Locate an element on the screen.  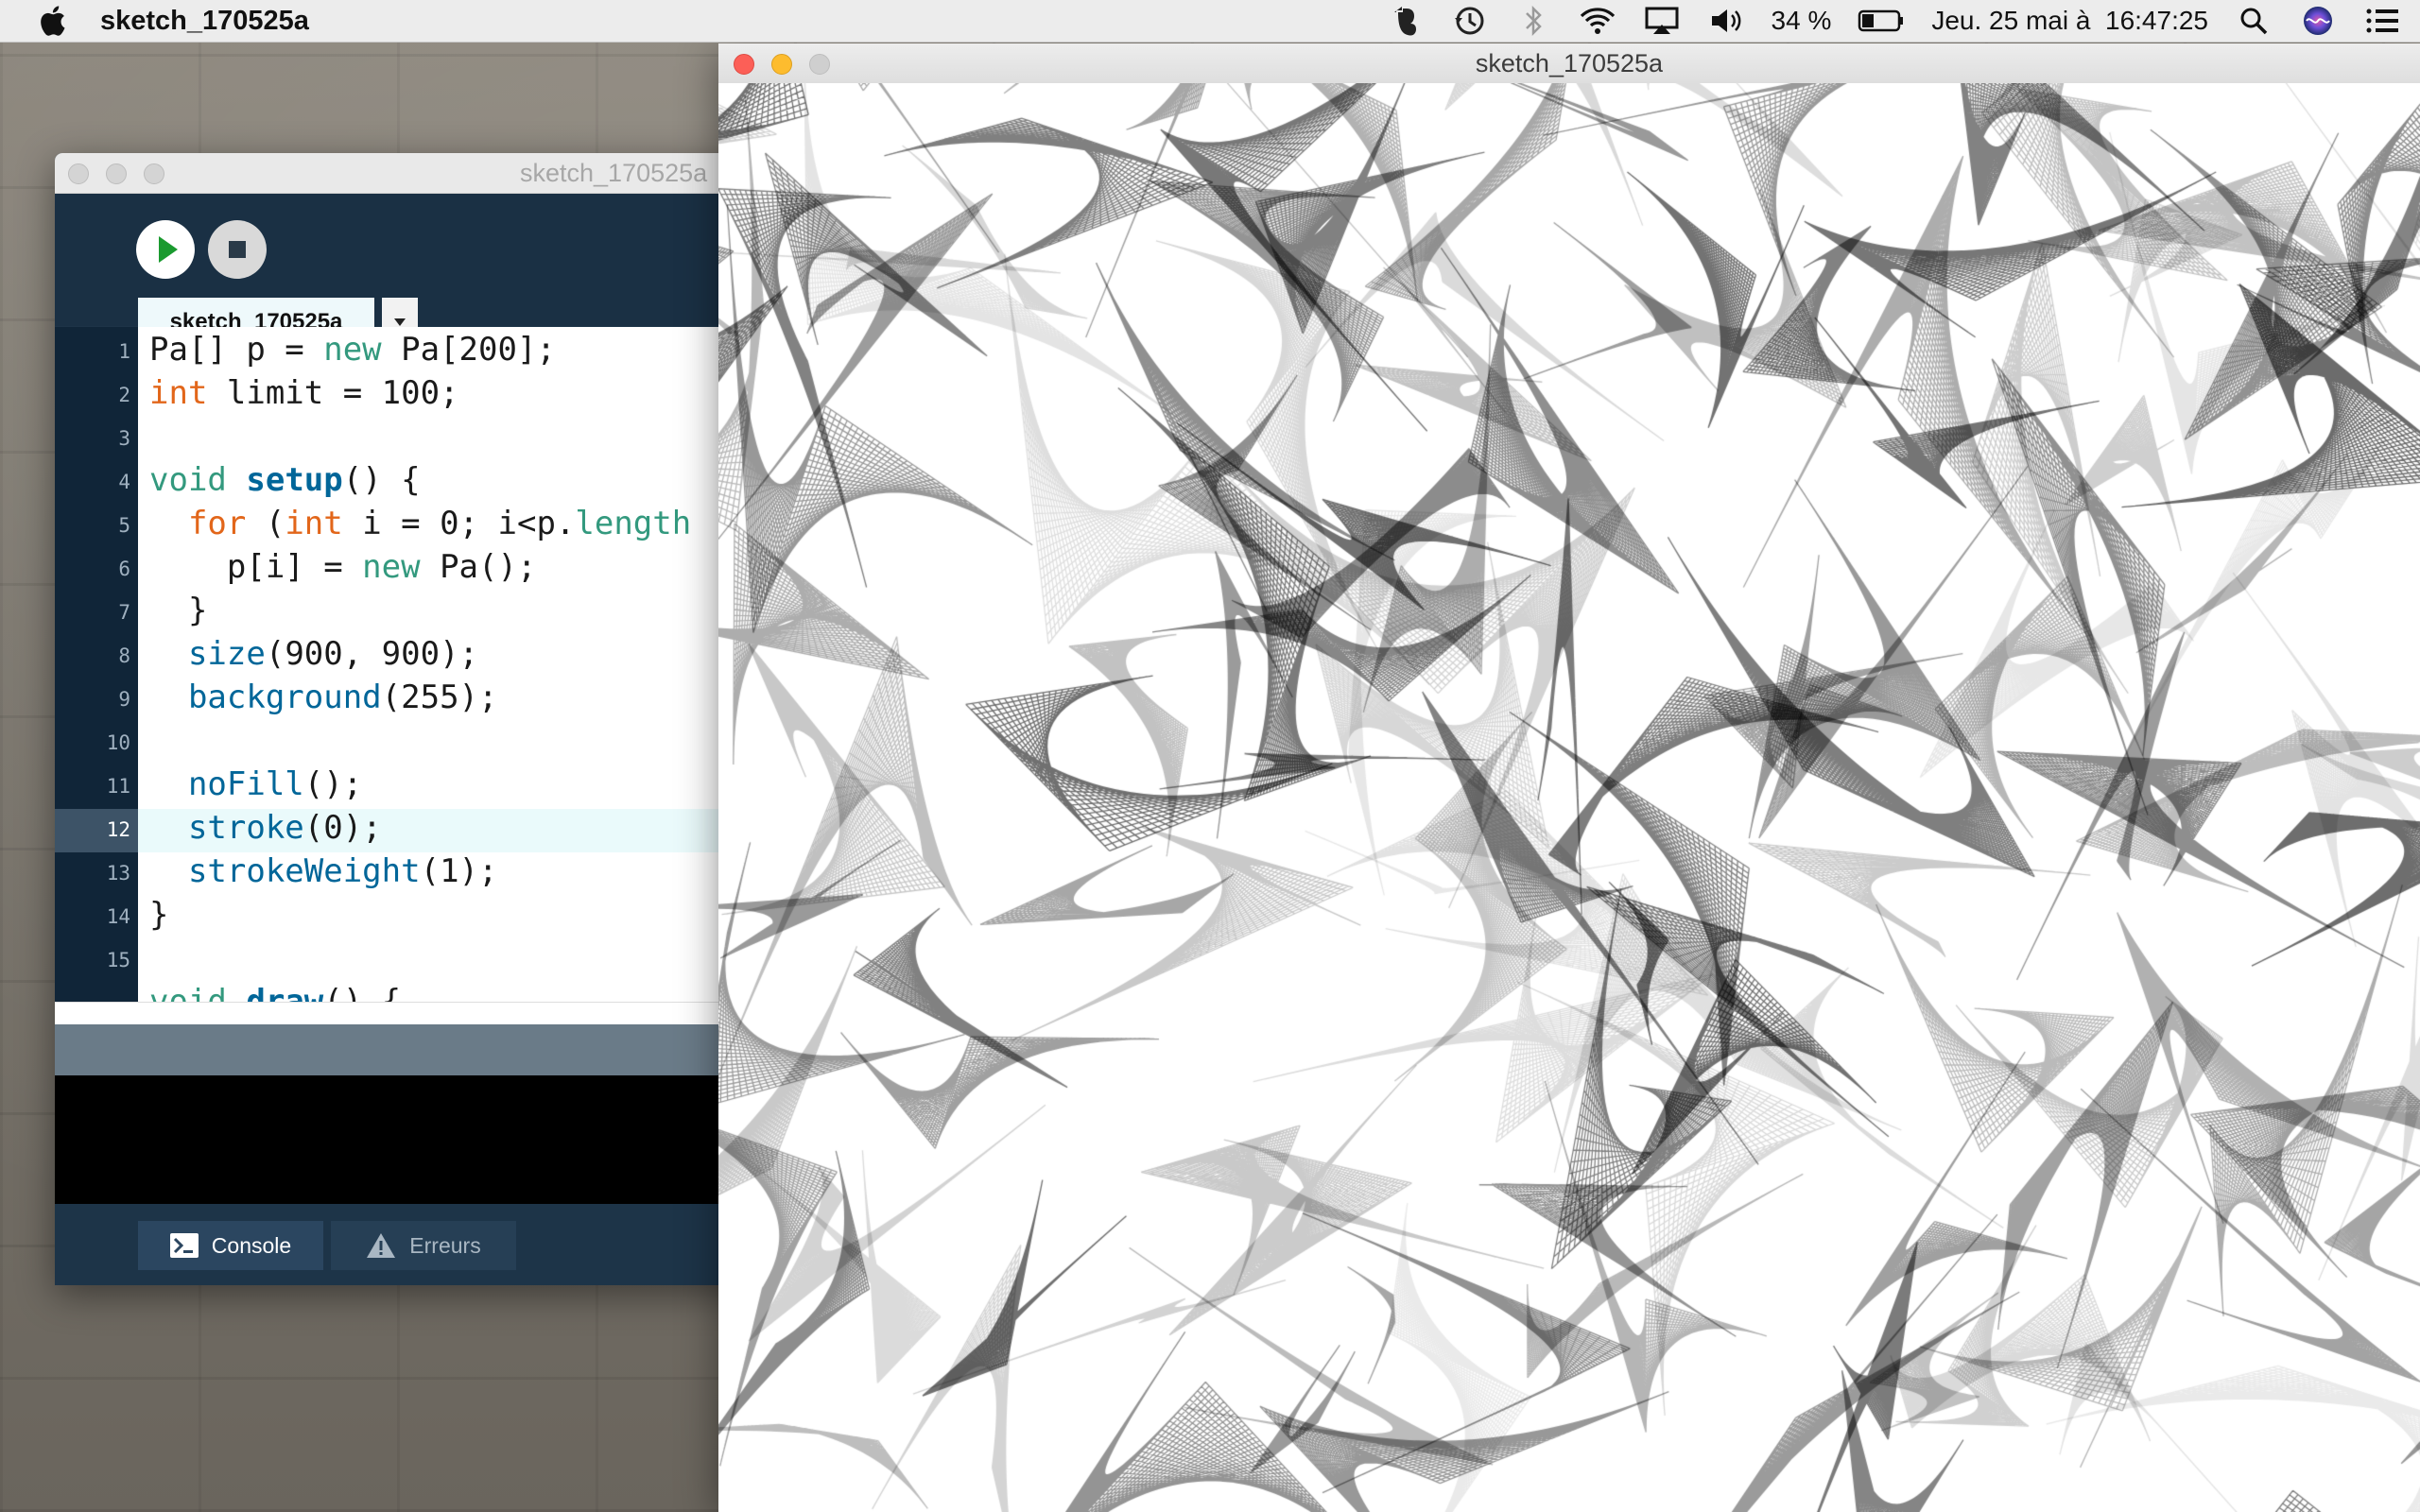
time-machine-icon is located at coordinates (1469, 21).